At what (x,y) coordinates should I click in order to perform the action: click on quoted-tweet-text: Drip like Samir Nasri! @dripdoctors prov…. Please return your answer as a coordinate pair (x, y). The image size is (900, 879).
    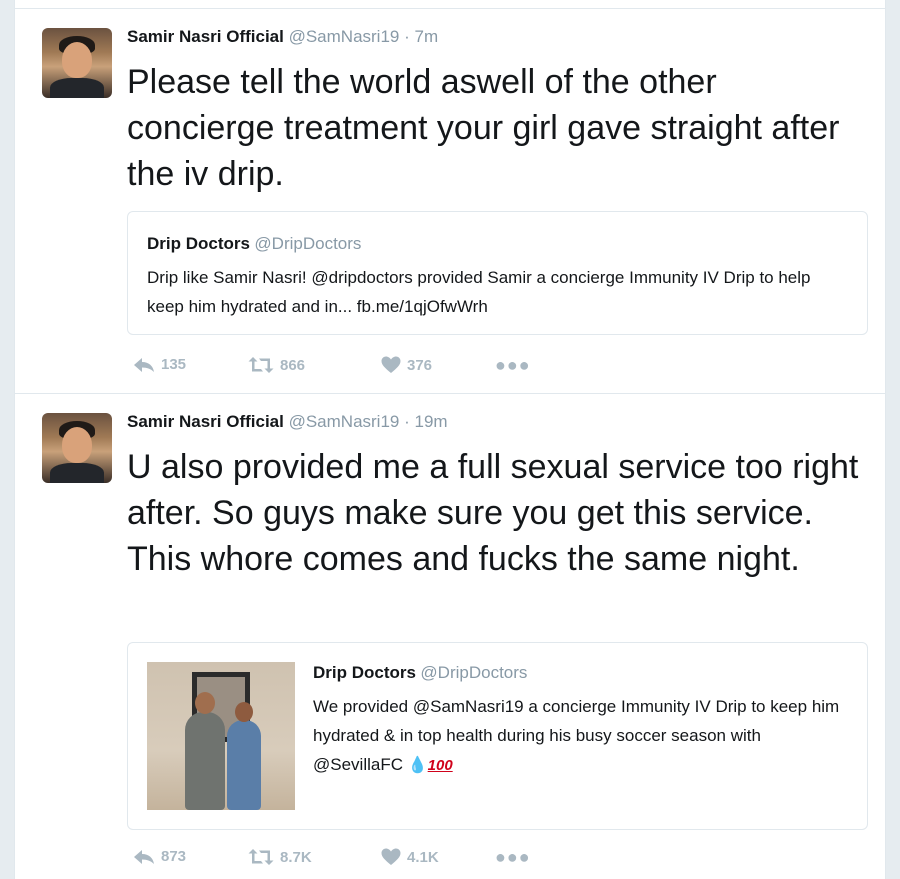
    Looking at the image, I should click on (479, 292).